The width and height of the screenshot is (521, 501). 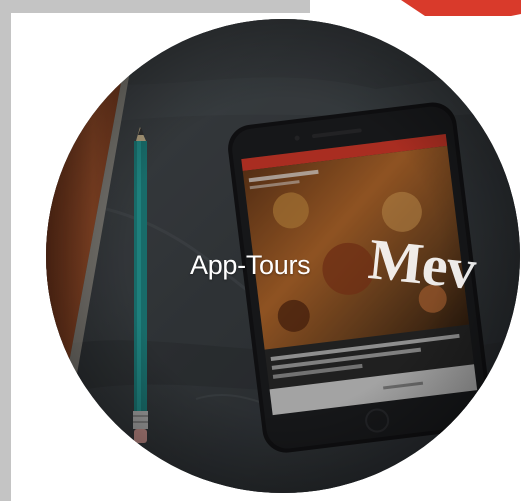 I want to click on frame-top-edge, so click(x=155, y=6).